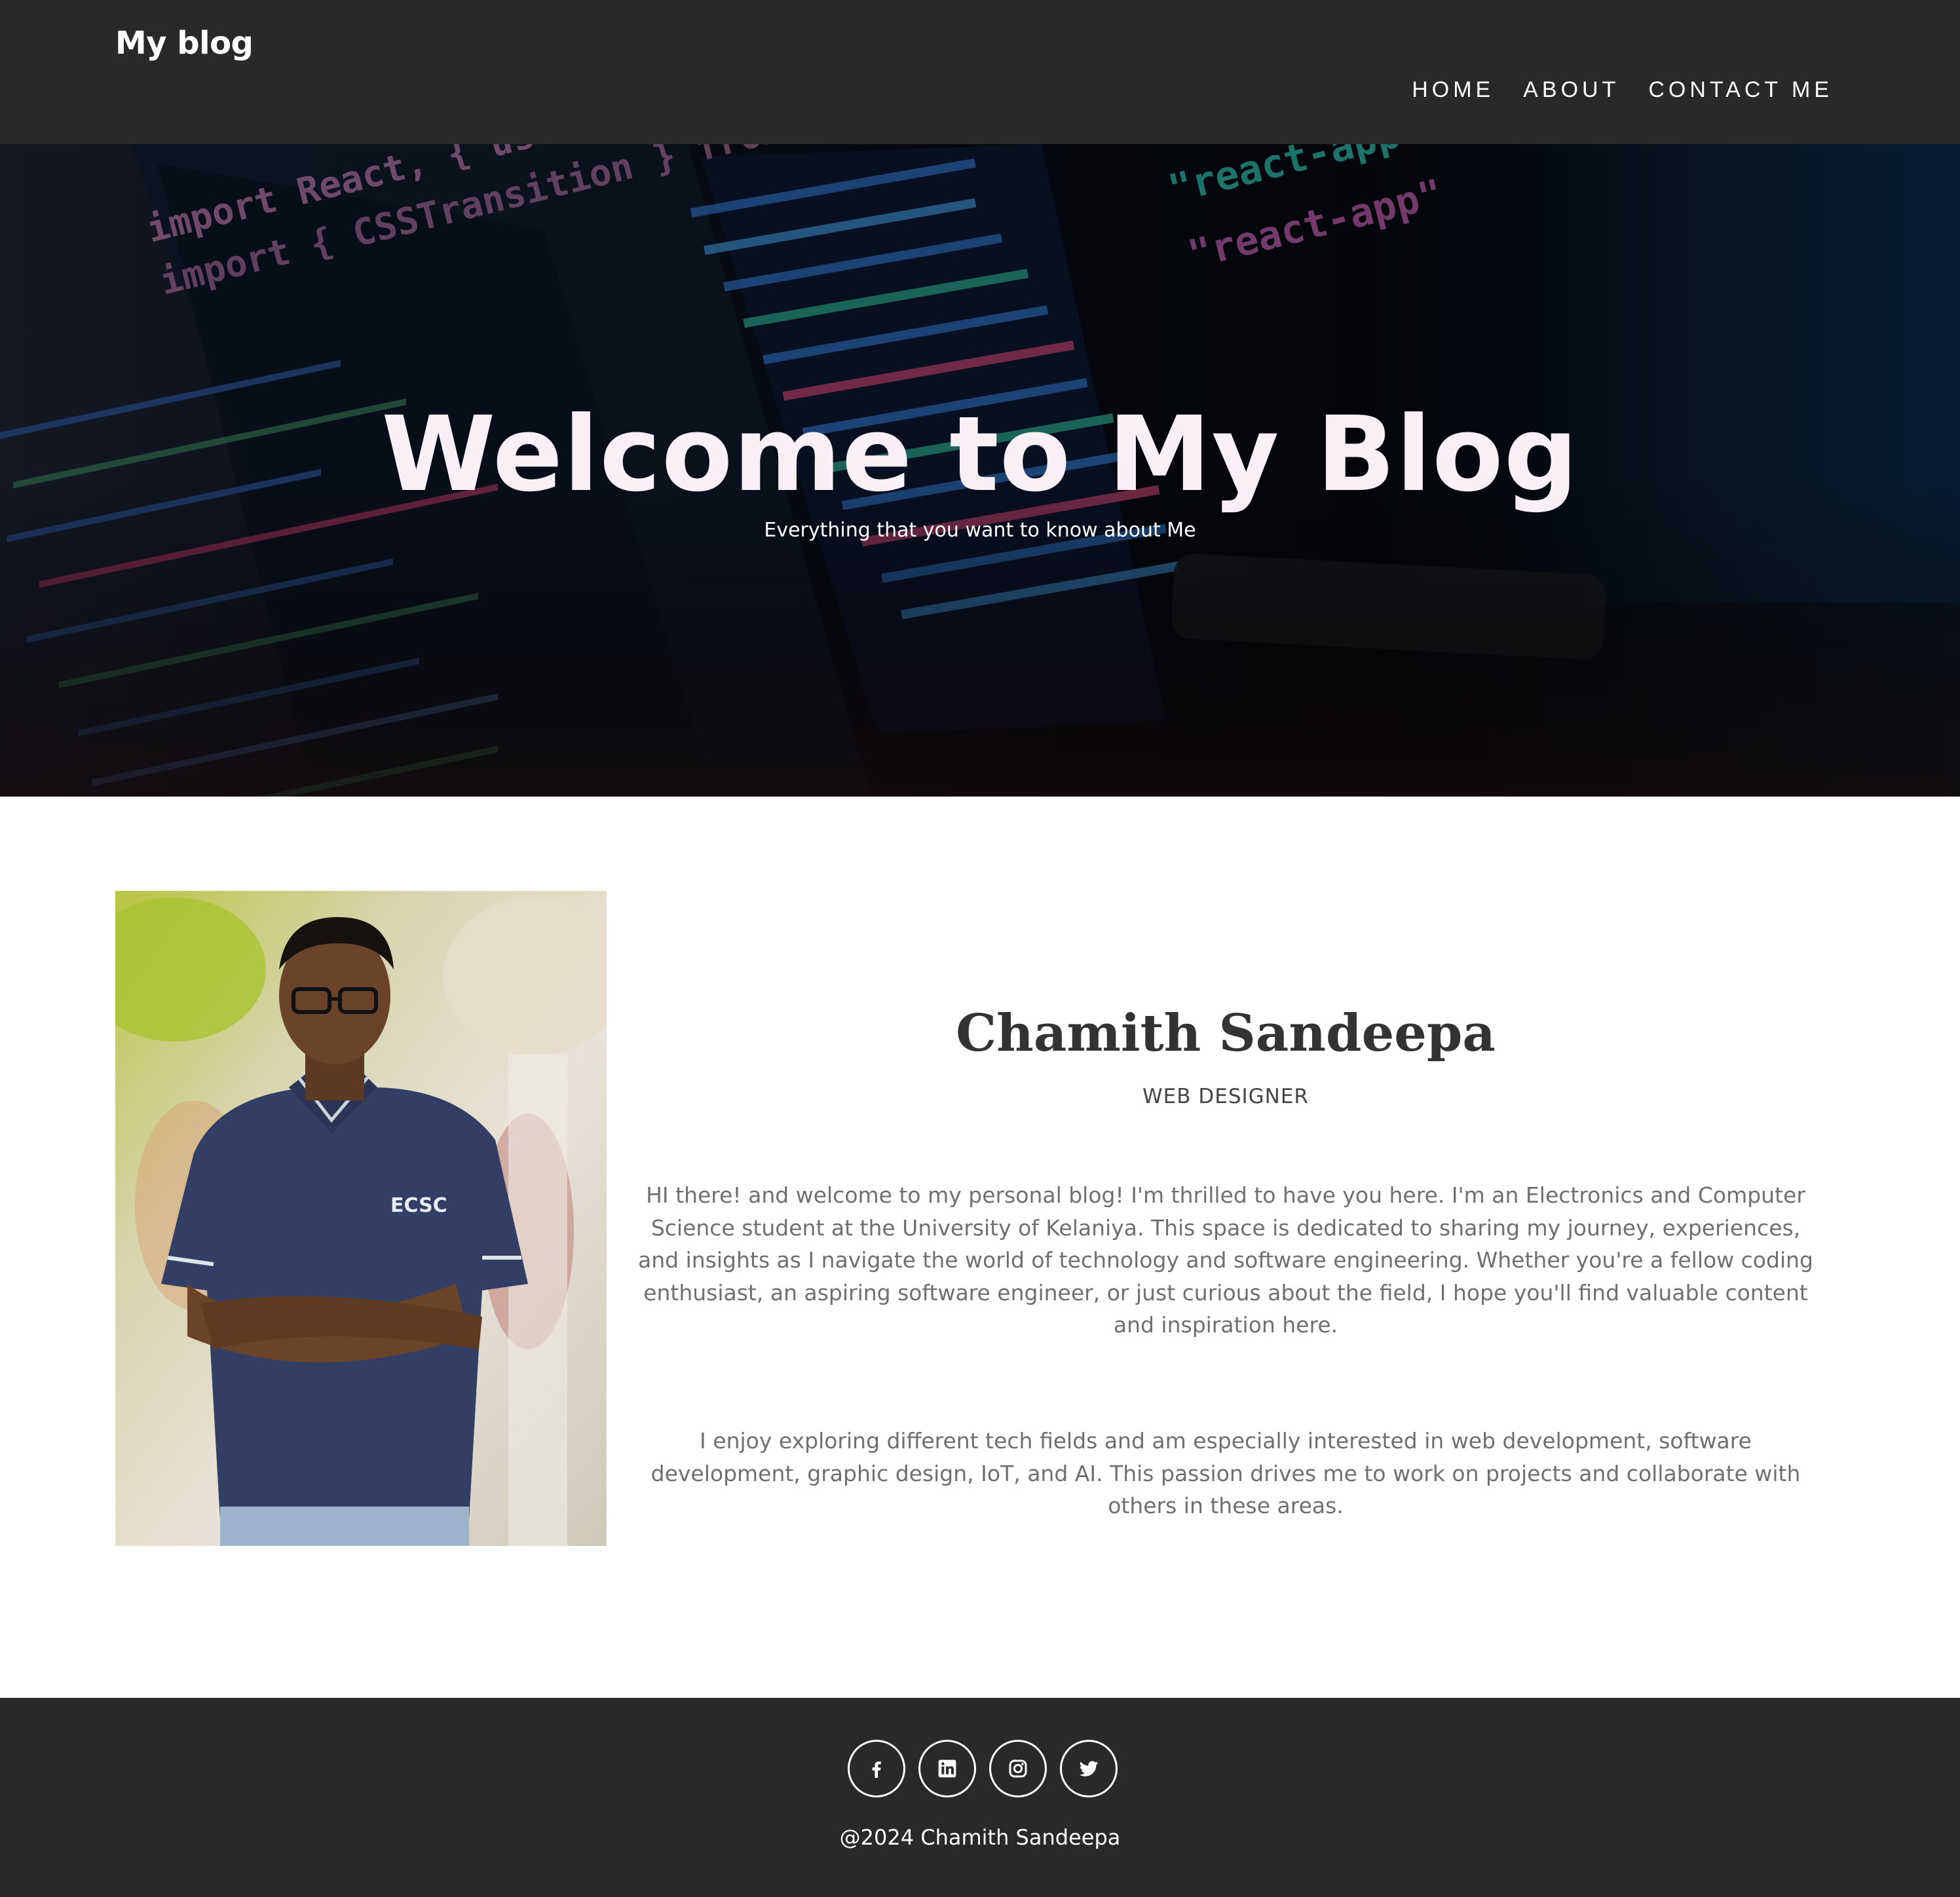  What do you see at coordinates (184, 43) in the screenshot?
I see `brand-logo: My blog` at bounding box center [184, 43].